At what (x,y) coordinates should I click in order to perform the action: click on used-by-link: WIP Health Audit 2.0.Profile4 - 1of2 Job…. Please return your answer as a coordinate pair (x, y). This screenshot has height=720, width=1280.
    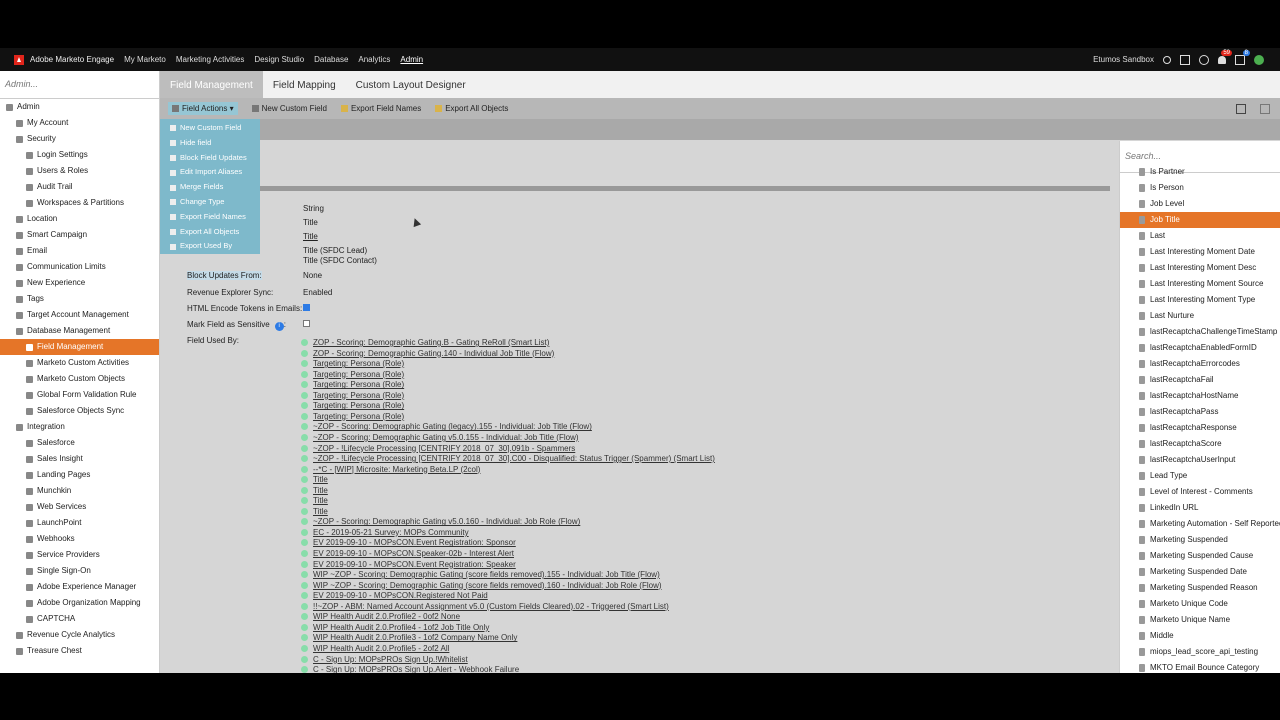
    Looking at the image, I should click on (395, 627).